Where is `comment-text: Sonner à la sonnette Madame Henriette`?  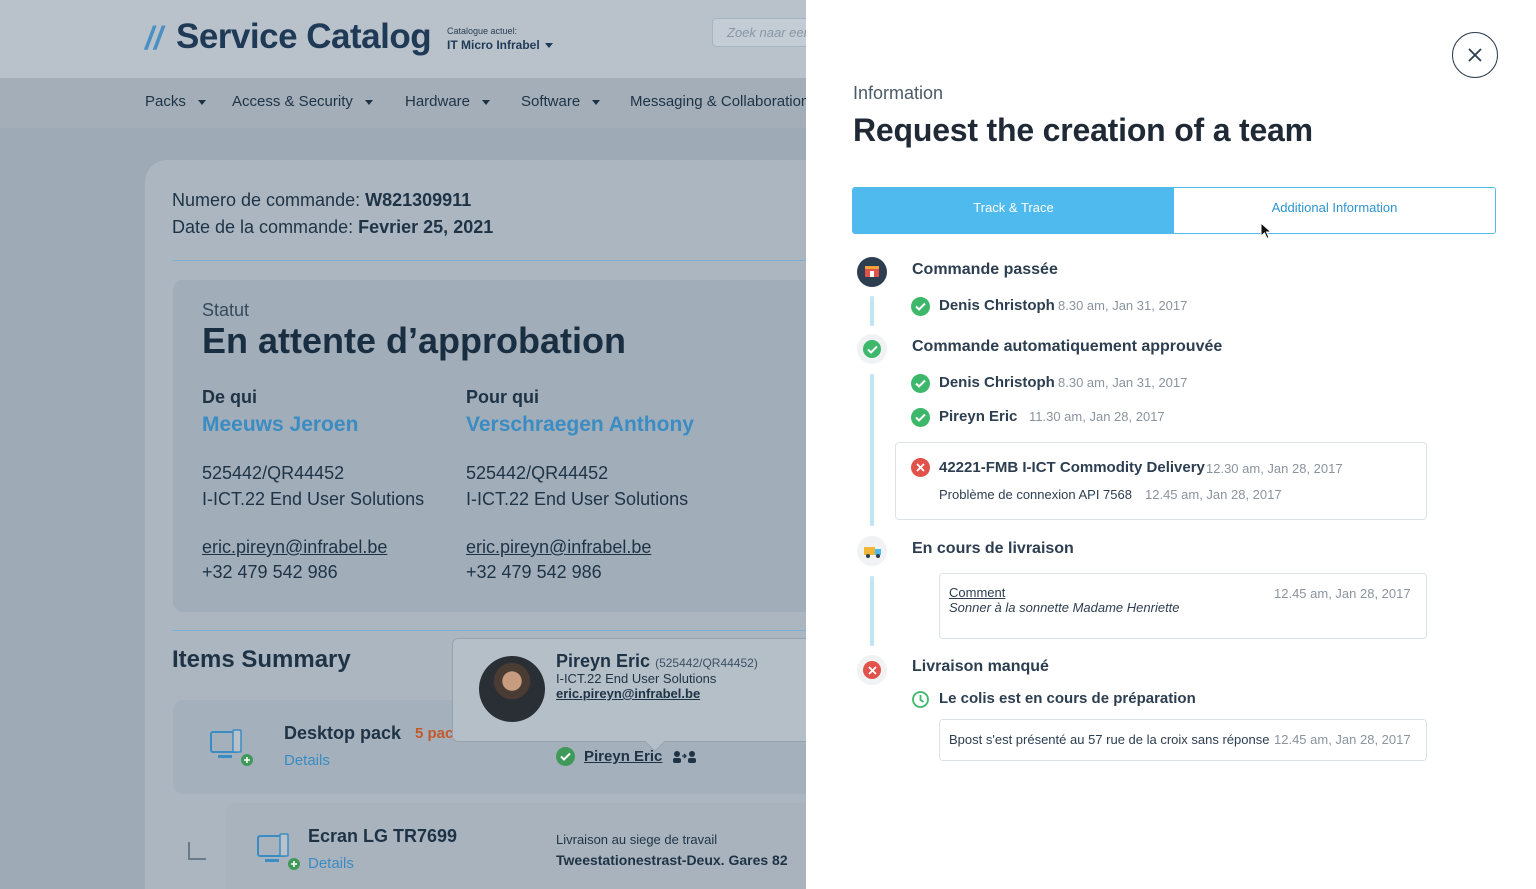
comment-text: Sonner à la sonnette Madame Henriette is located at coordinates (1064, 607).